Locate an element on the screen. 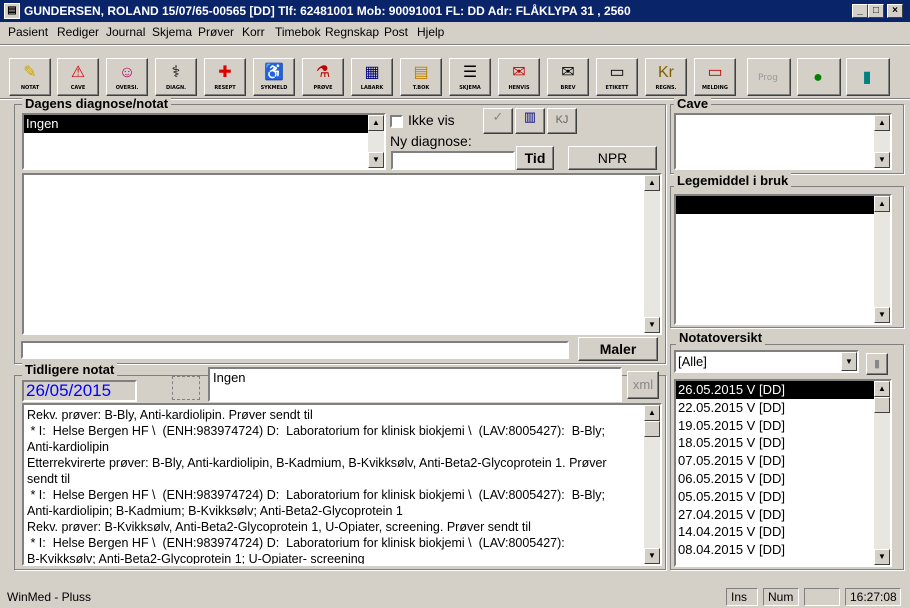 This screenshot has height=608, width=910. note-scrollbar: ▲ ▼ is located at coordinates (652, 254).